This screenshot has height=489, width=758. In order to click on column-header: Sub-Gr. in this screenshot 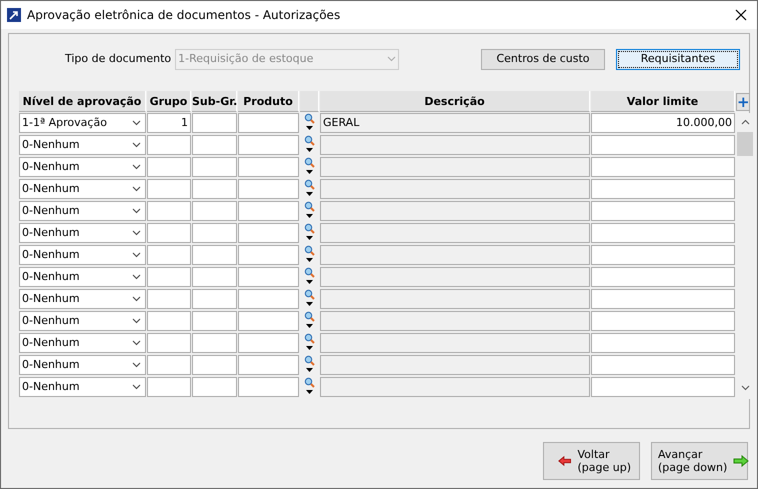, I will do `click(214, 101)`.